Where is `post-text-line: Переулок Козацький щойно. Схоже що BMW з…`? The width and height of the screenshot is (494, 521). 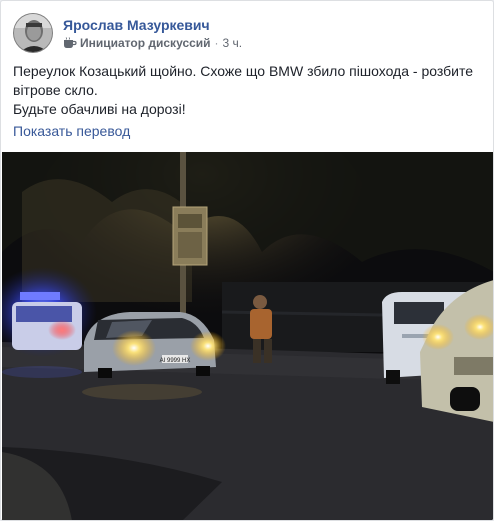 post-text-line: Переулок Козацький щойно. Схоже що BMW з… is located at coordinates (243, 71).